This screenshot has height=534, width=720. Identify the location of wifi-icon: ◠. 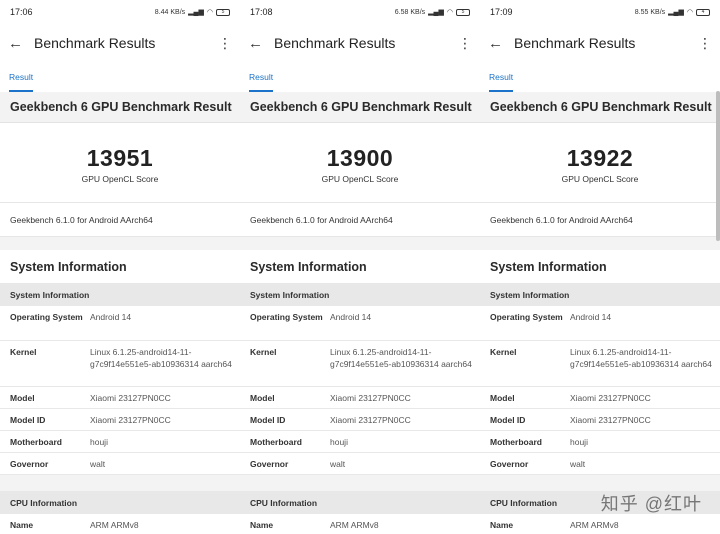
(209, 12).